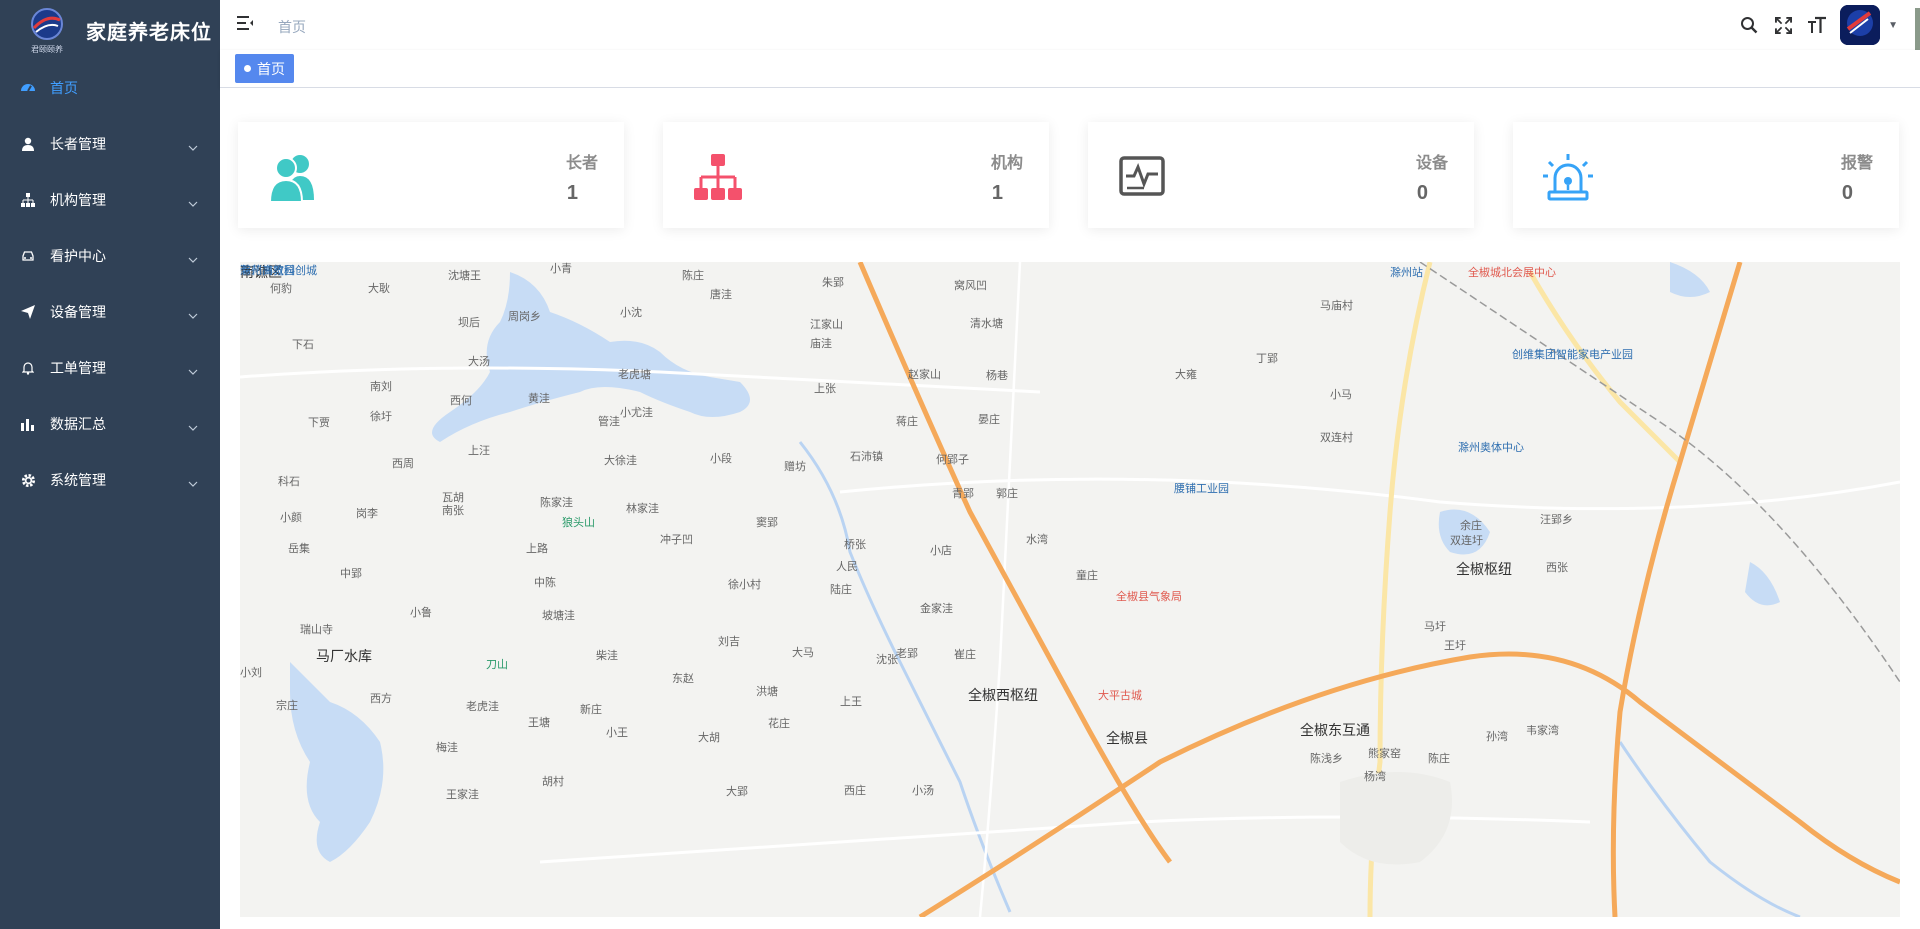 This screenshot has height=929, width=1920. I want to click on map-place-label: 余庄, so click(1471, 526).